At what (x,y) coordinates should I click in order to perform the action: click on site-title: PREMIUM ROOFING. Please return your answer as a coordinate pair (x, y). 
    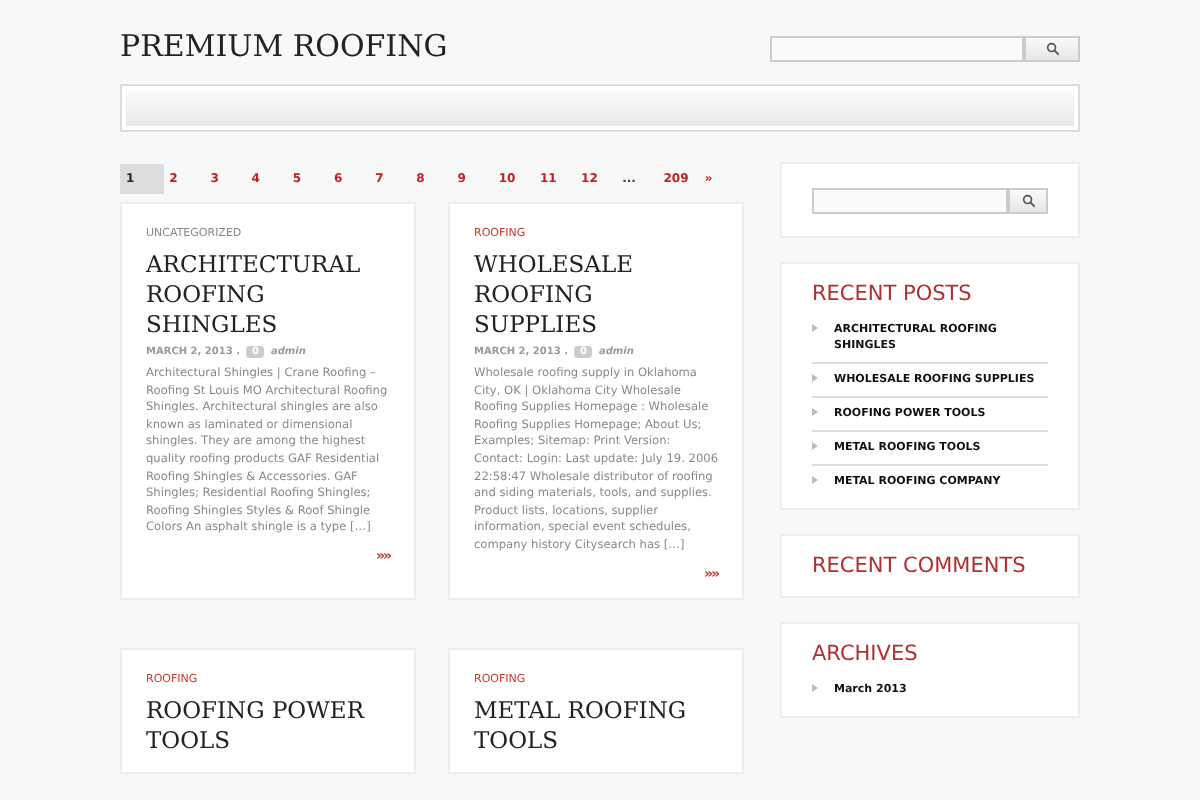
    Looking at the image, I should click on (284, 46).